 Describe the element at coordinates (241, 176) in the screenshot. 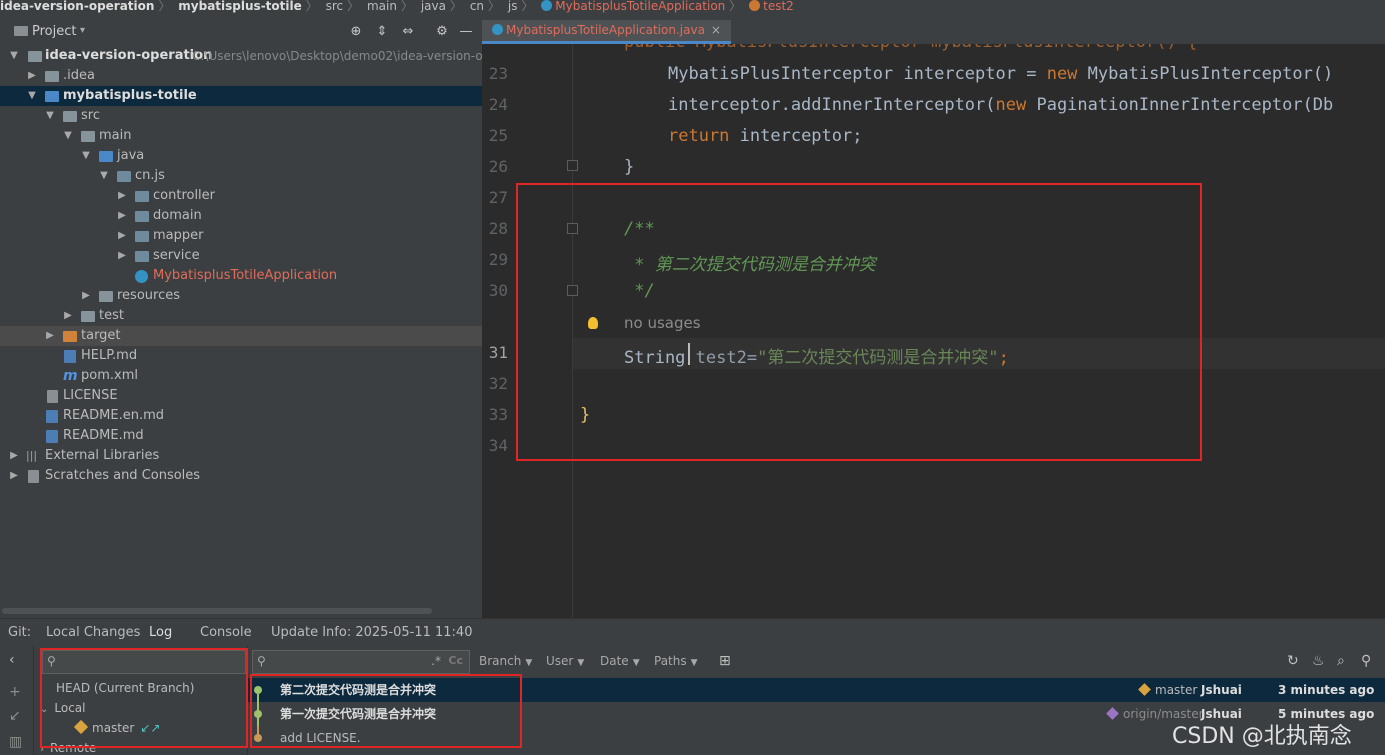

I see `tree-item-cnjs: ▼ cn.js` at that location.